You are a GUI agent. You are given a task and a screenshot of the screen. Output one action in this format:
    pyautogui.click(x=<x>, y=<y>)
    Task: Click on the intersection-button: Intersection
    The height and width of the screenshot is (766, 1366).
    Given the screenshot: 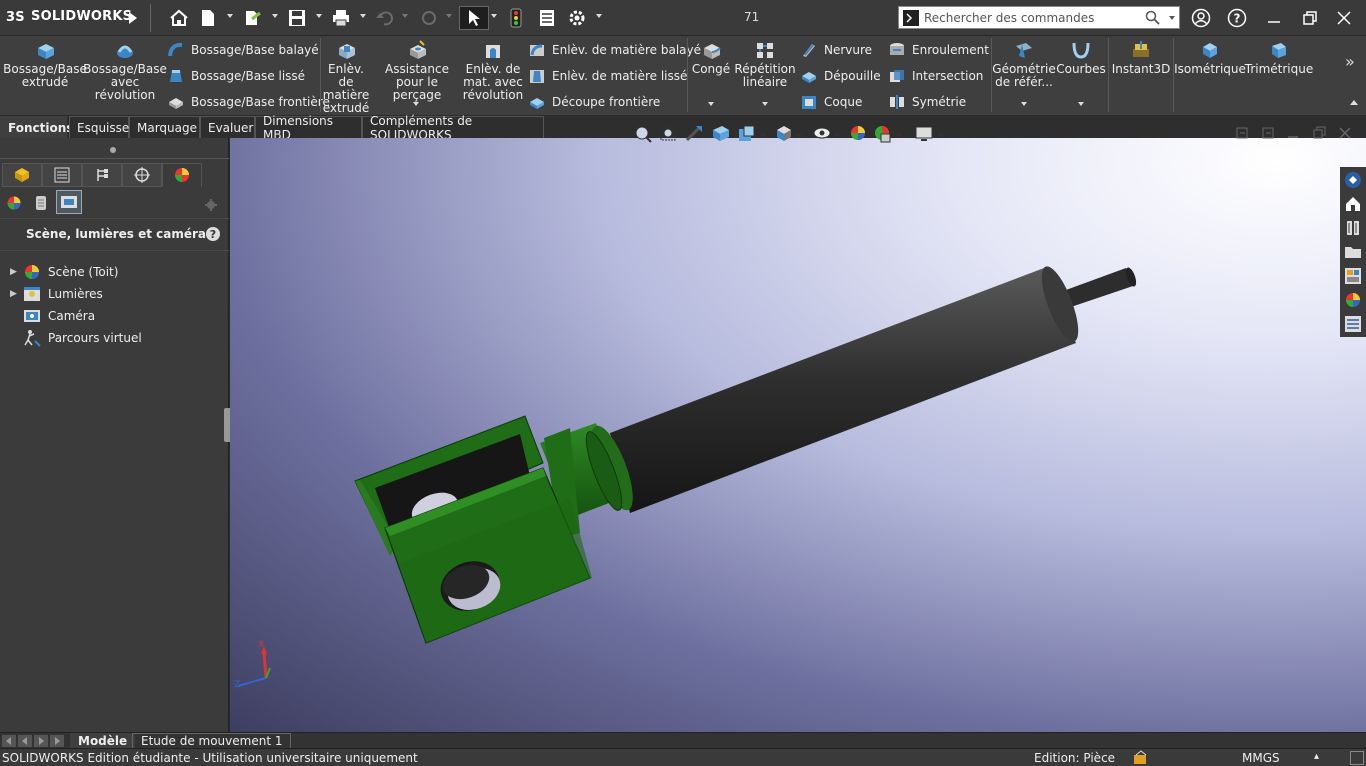 What is the action you would take?
    pyautogui.click(x=935, y=76)
    